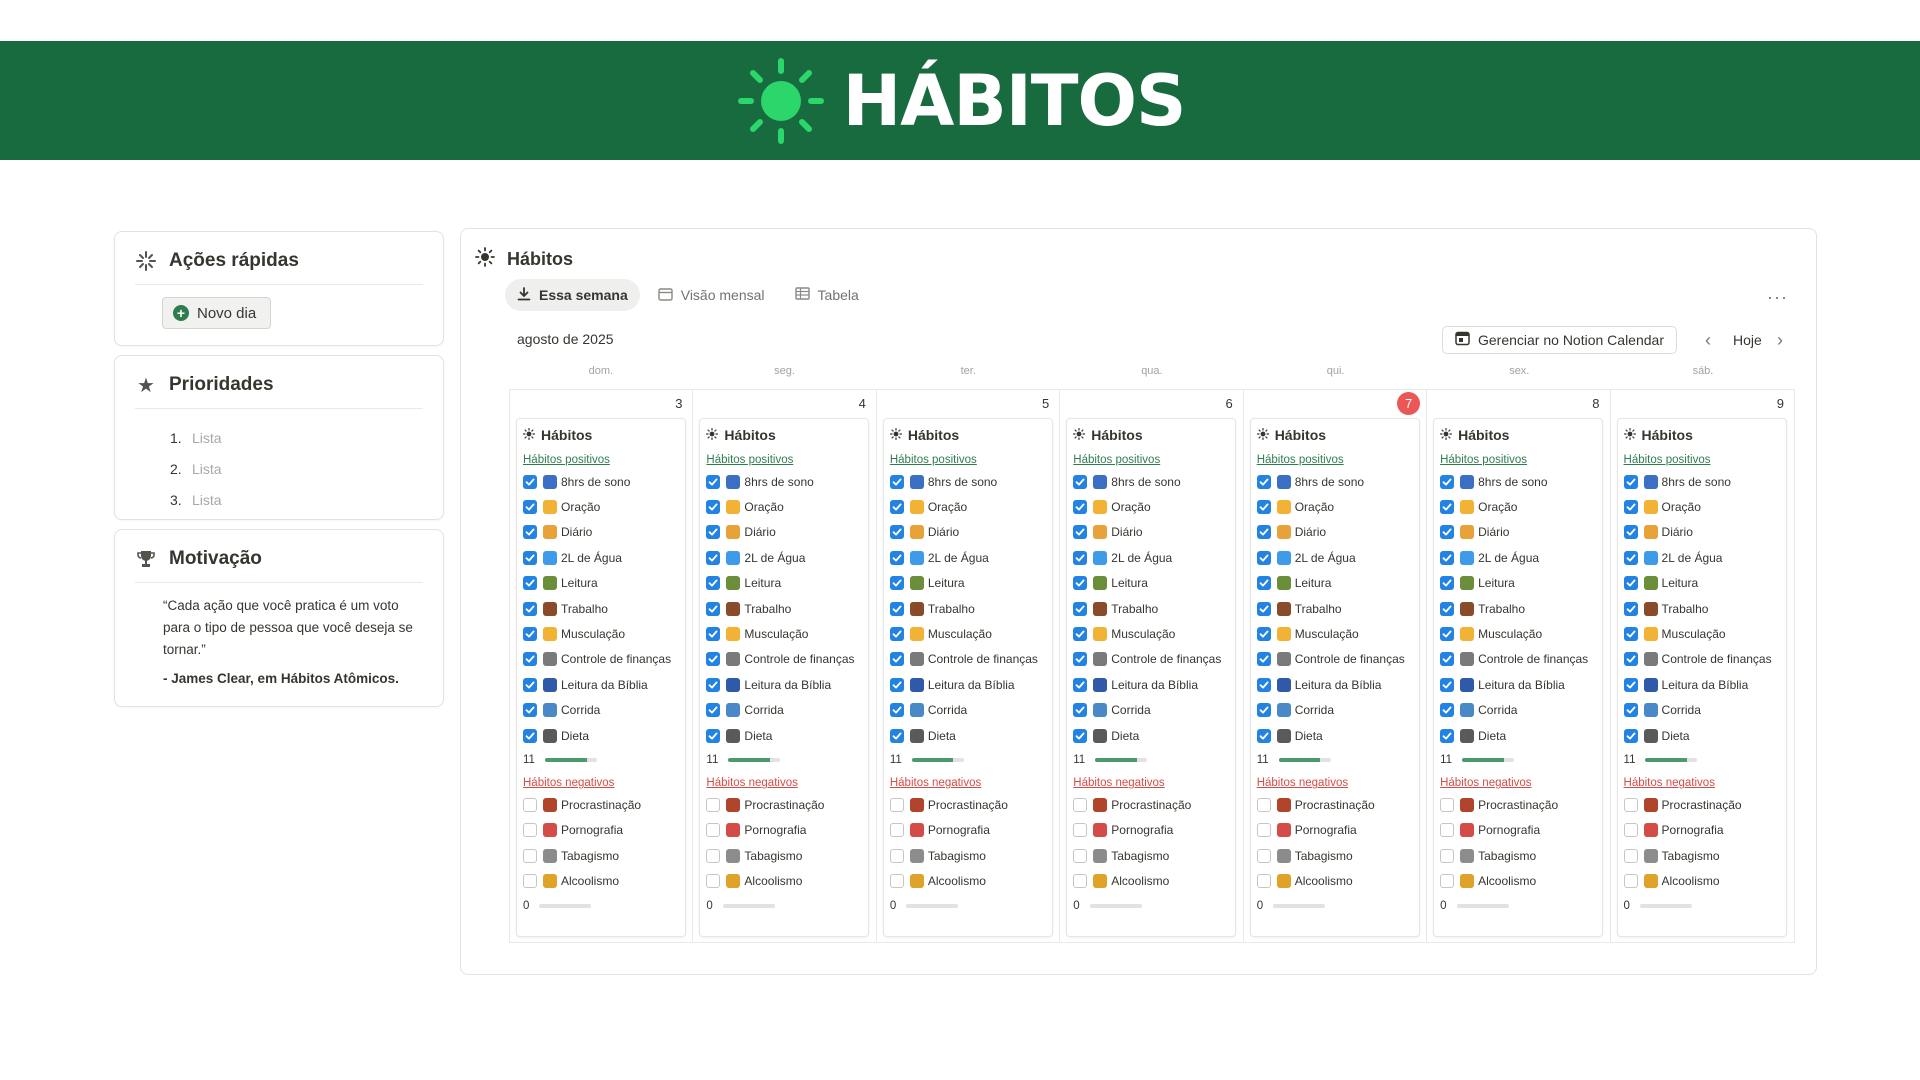 The width and height of the screenshot is (1920, 1080). I want to click on new-day-button: + Novo dia, so click(217, 313).